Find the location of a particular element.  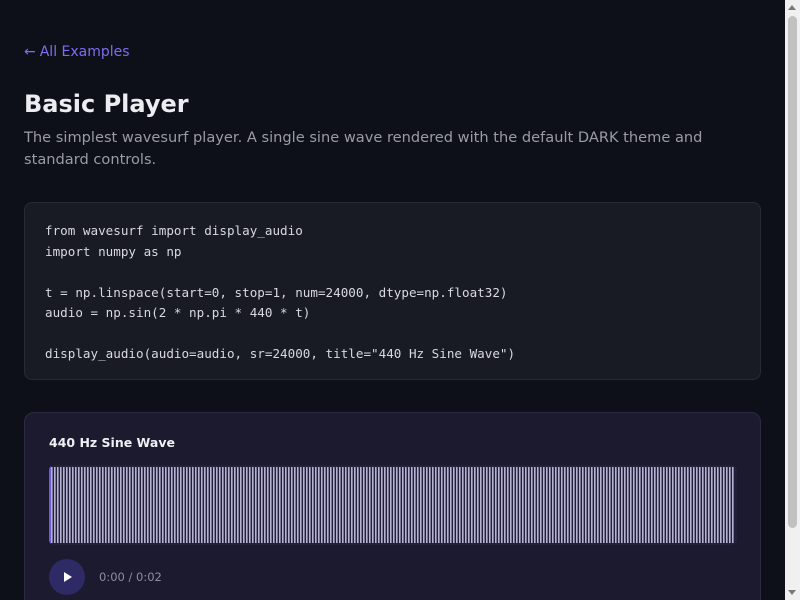

progress-cursor is located at coordinates (50, 505).